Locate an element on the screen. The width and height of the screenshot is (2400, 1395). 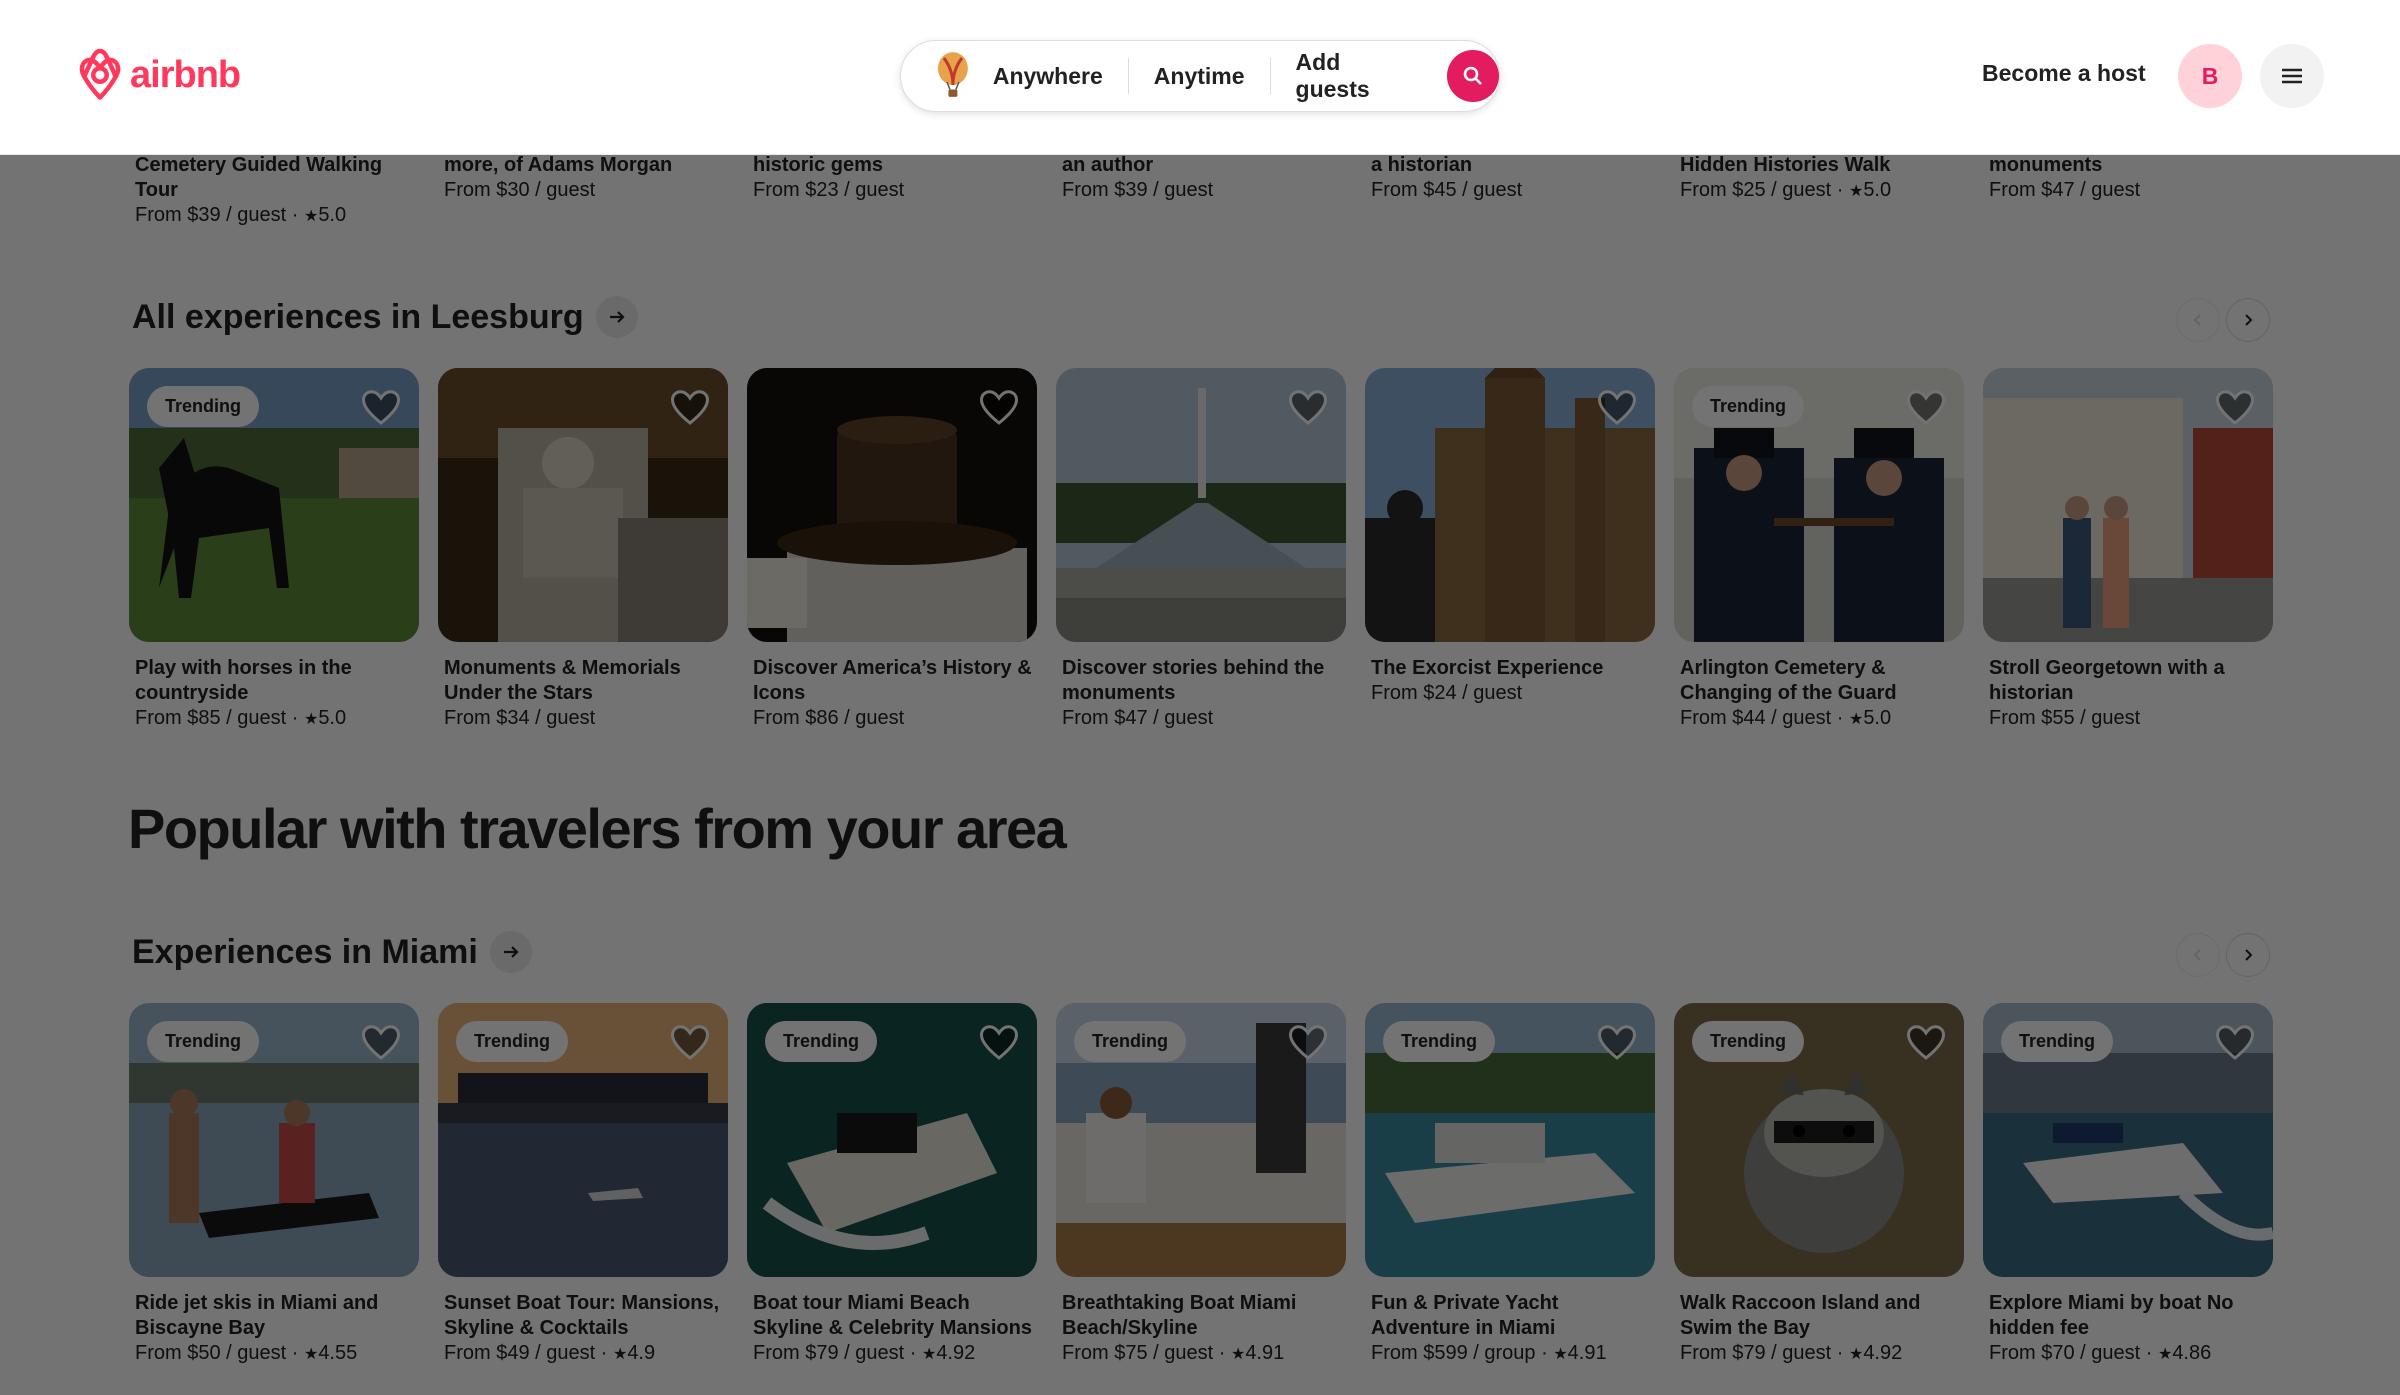
section-title-leesburg: All experiences in Leesburg is located at coordinates (385, 317).